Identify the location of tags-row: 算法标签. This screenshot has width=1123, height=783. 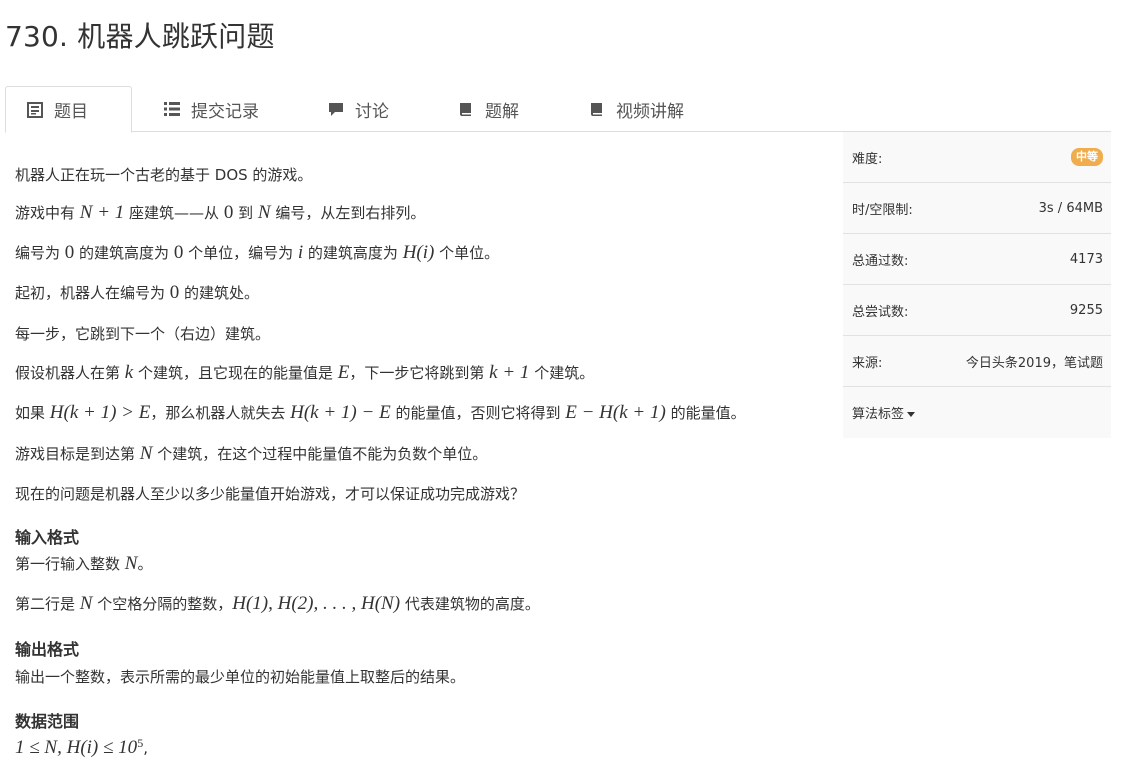
(977, 412).